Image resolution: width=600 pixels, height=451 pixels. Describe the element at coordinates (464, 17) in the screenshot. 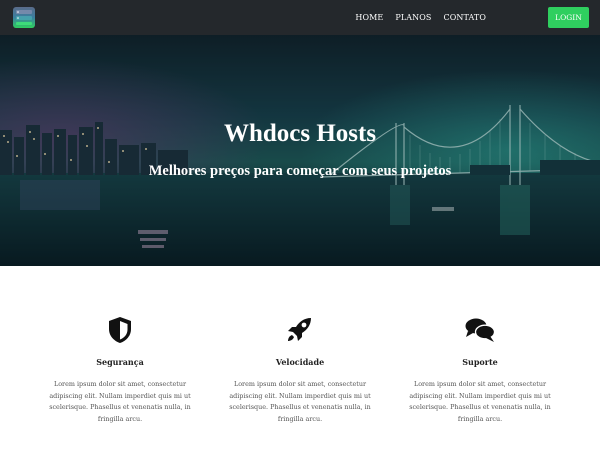

I see `nav-link-contato: CONTATO` at that location.